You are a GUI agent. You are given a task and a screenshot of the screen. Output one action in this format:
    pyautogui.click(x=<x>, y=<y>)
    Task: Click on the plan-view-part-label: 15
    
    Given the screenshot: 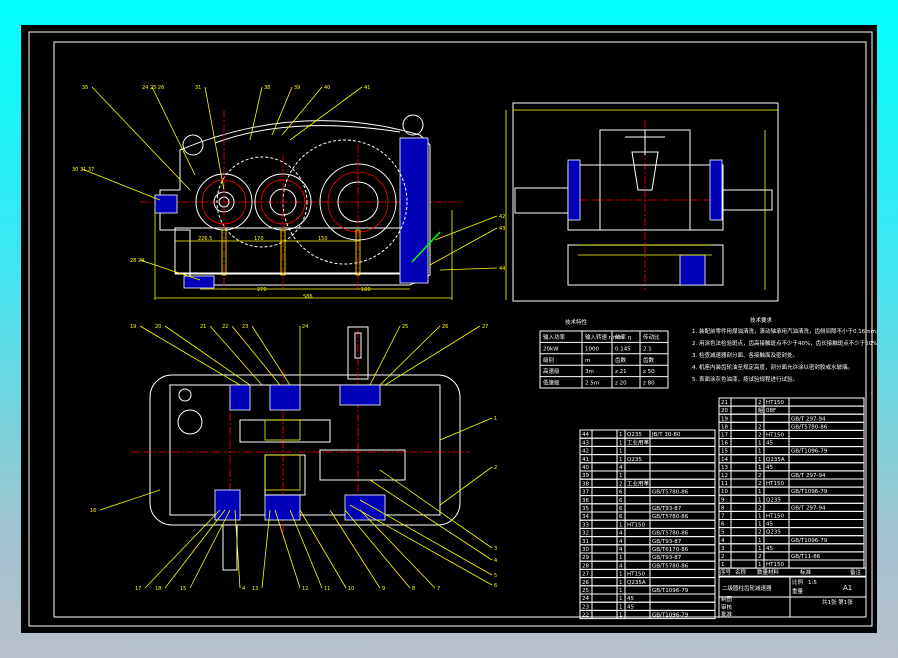 What is the action you would take?
    pyautogui.click(x=183, y=589)
    